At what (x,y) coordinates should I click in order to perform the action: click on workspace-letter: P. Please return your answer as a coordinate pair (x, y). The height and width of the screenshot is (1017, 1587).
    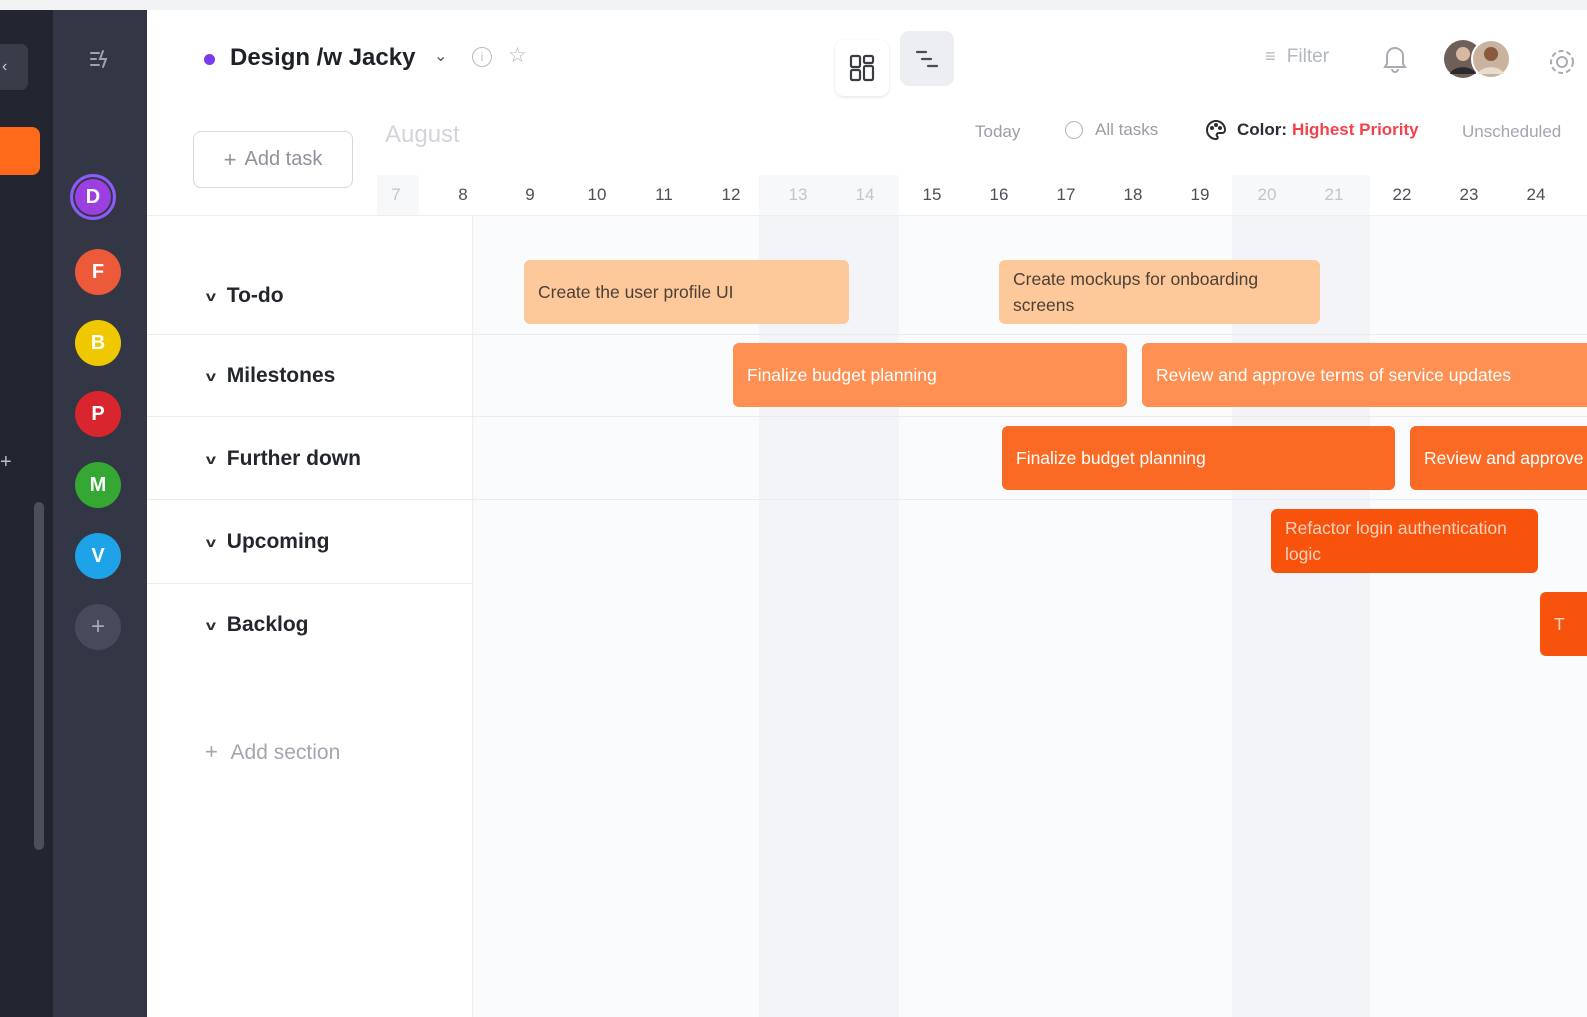
    Looking at the image, I should click on (98, 413).